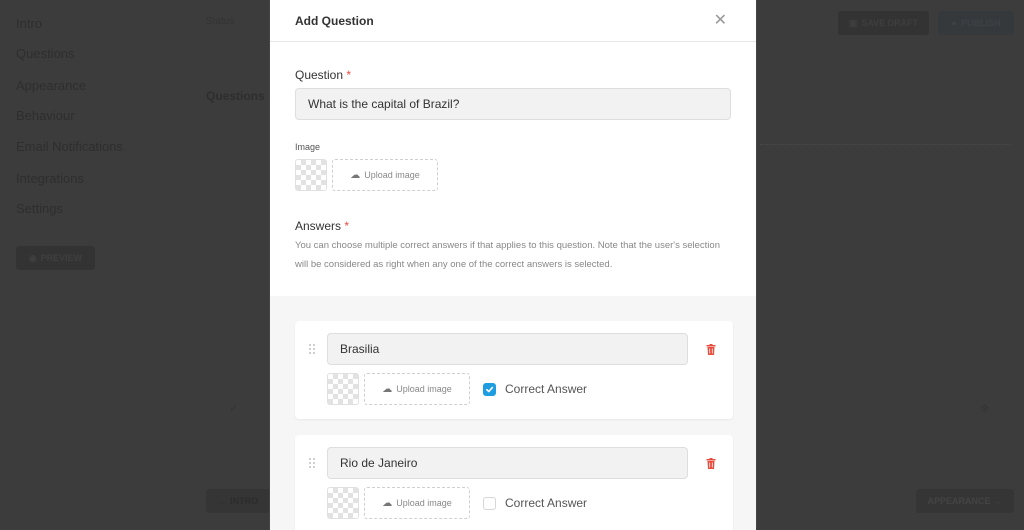 The height and width of the screenshot is (530, 1024). What do you see at coordinates (29, 23) in the screenshot?
I see `sidebar-item-intro: Intro` at bounding box center [29, 23].